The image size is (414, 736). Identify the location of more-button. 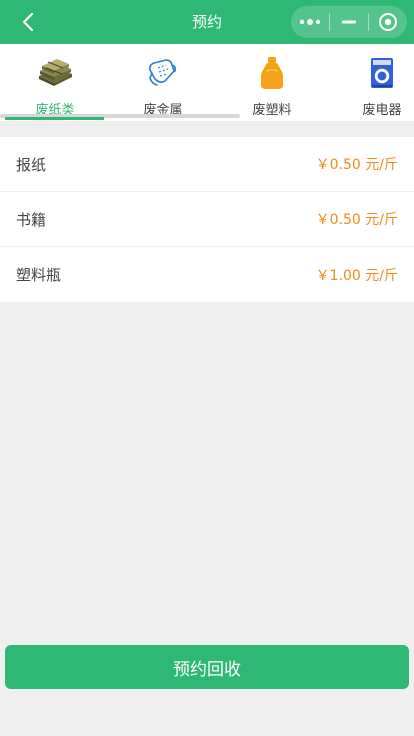
(310, 22).